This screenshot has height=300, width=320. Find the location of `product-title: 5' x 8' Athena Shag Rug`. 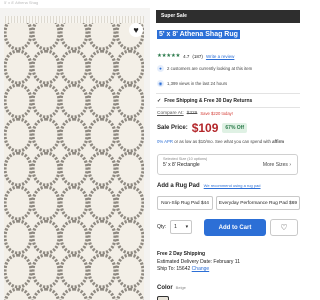

product-title: 5' x 8' Athena Shag Rug is located at coordinates (198, 34).